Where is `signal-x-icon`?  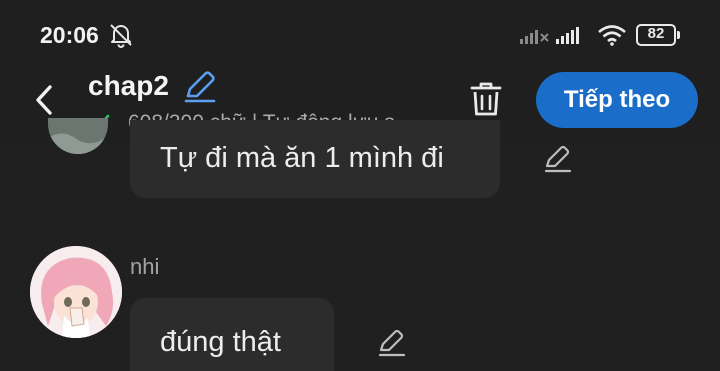 signal-x-icon is located at coordinates (534, 37).